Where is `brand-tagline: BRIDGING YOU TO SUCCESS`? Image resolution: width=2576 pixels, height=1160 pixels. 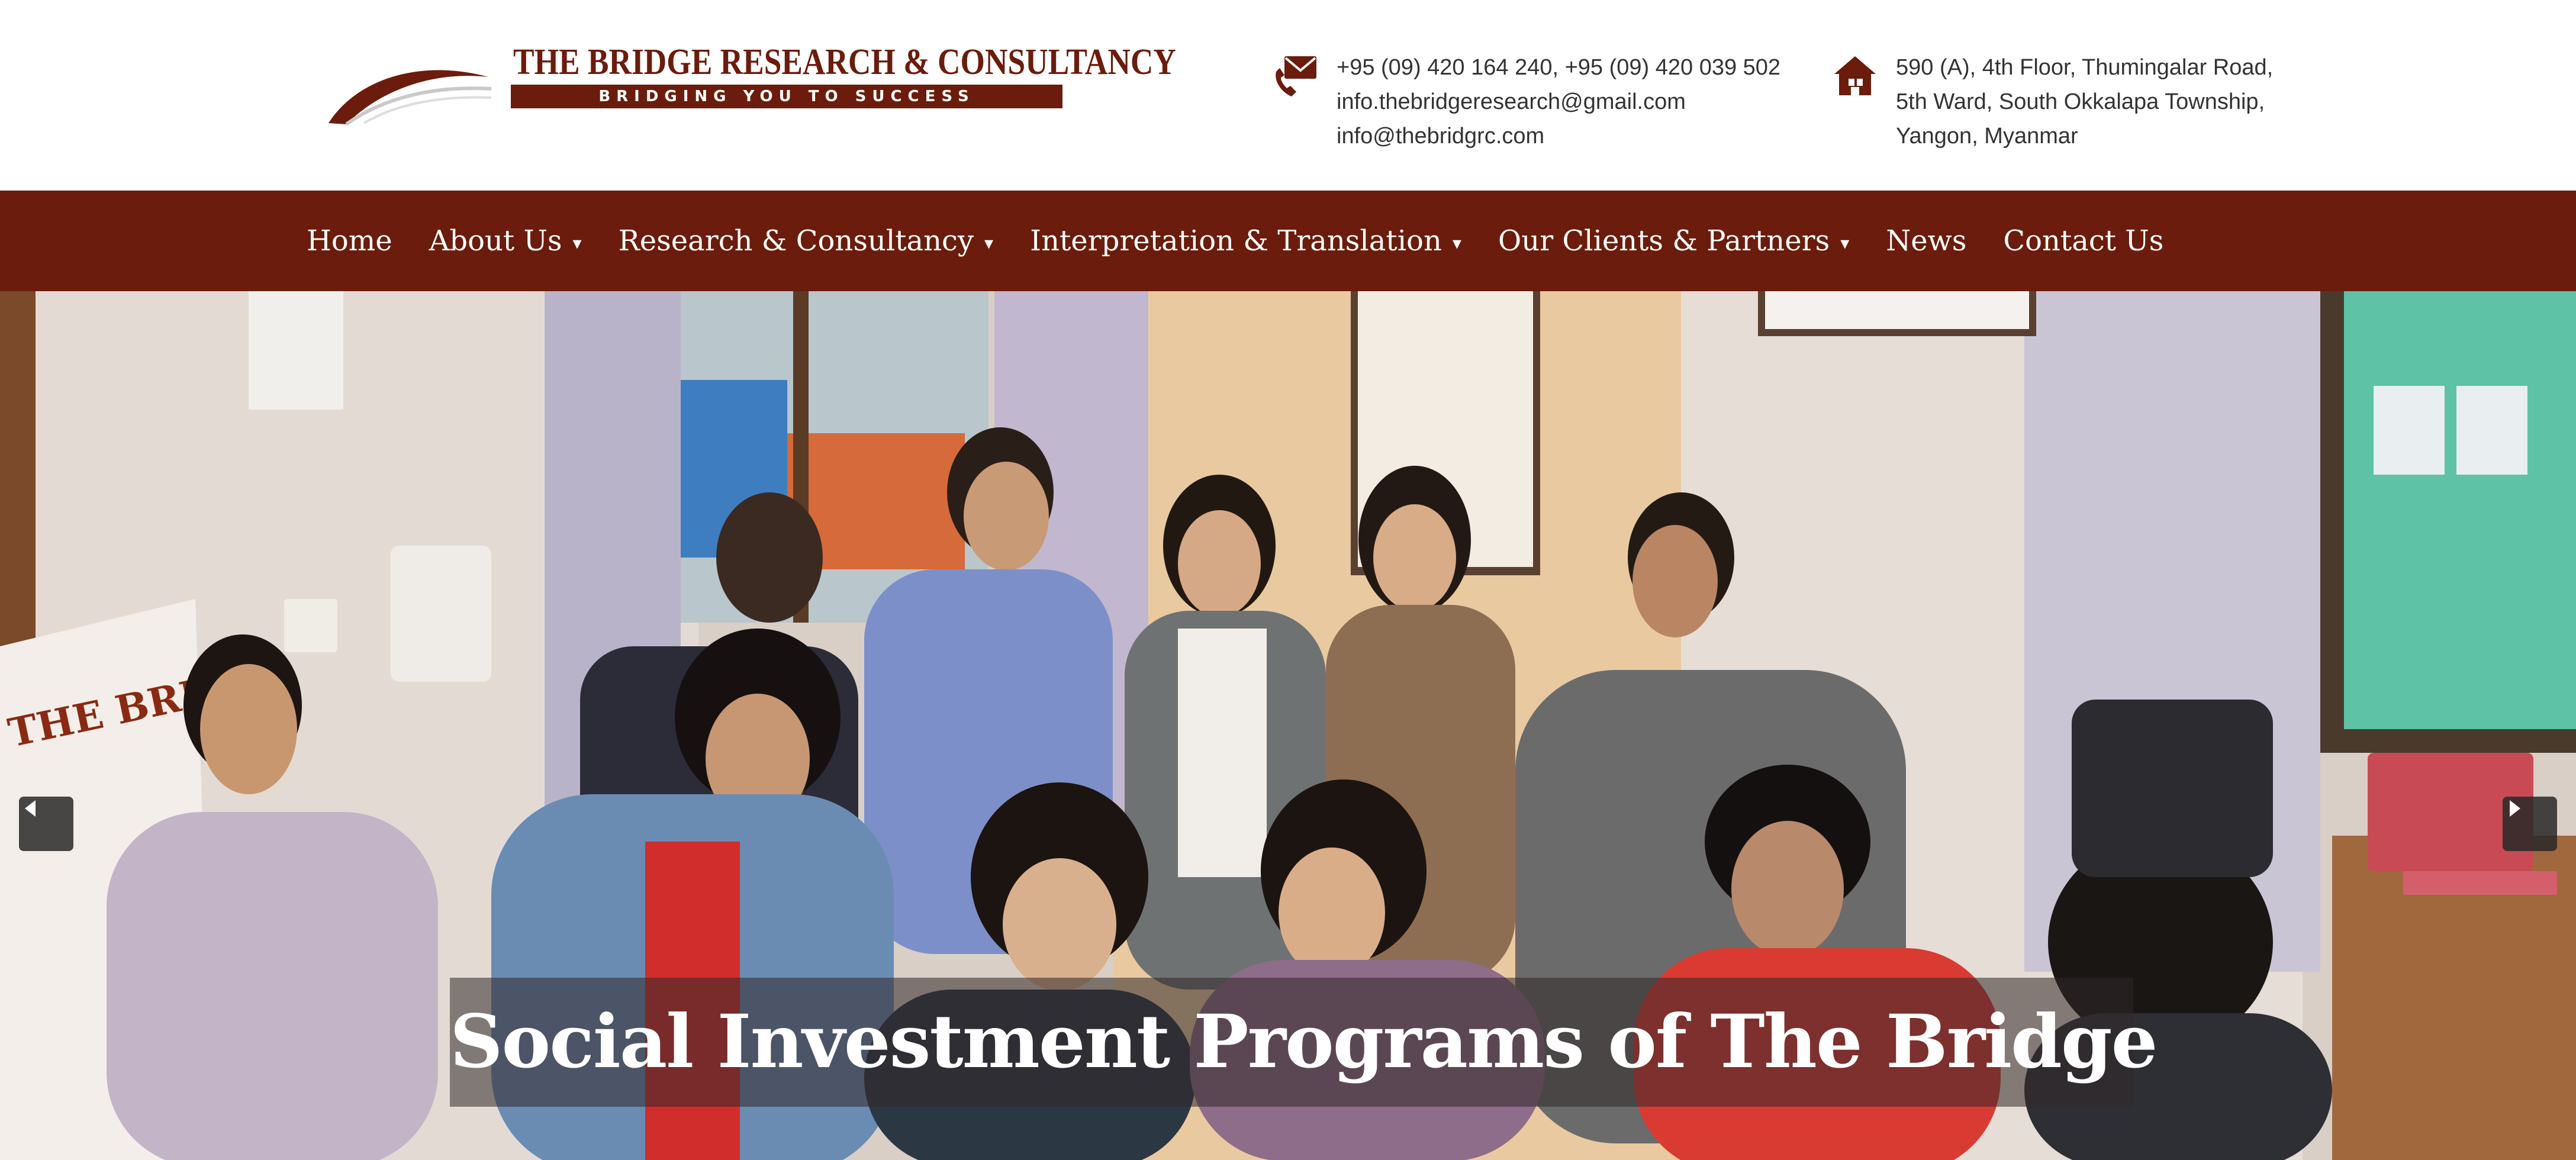 brand-tagline: BRIDGING YOU TO SUCCESS is located at coordinates (787, 96).